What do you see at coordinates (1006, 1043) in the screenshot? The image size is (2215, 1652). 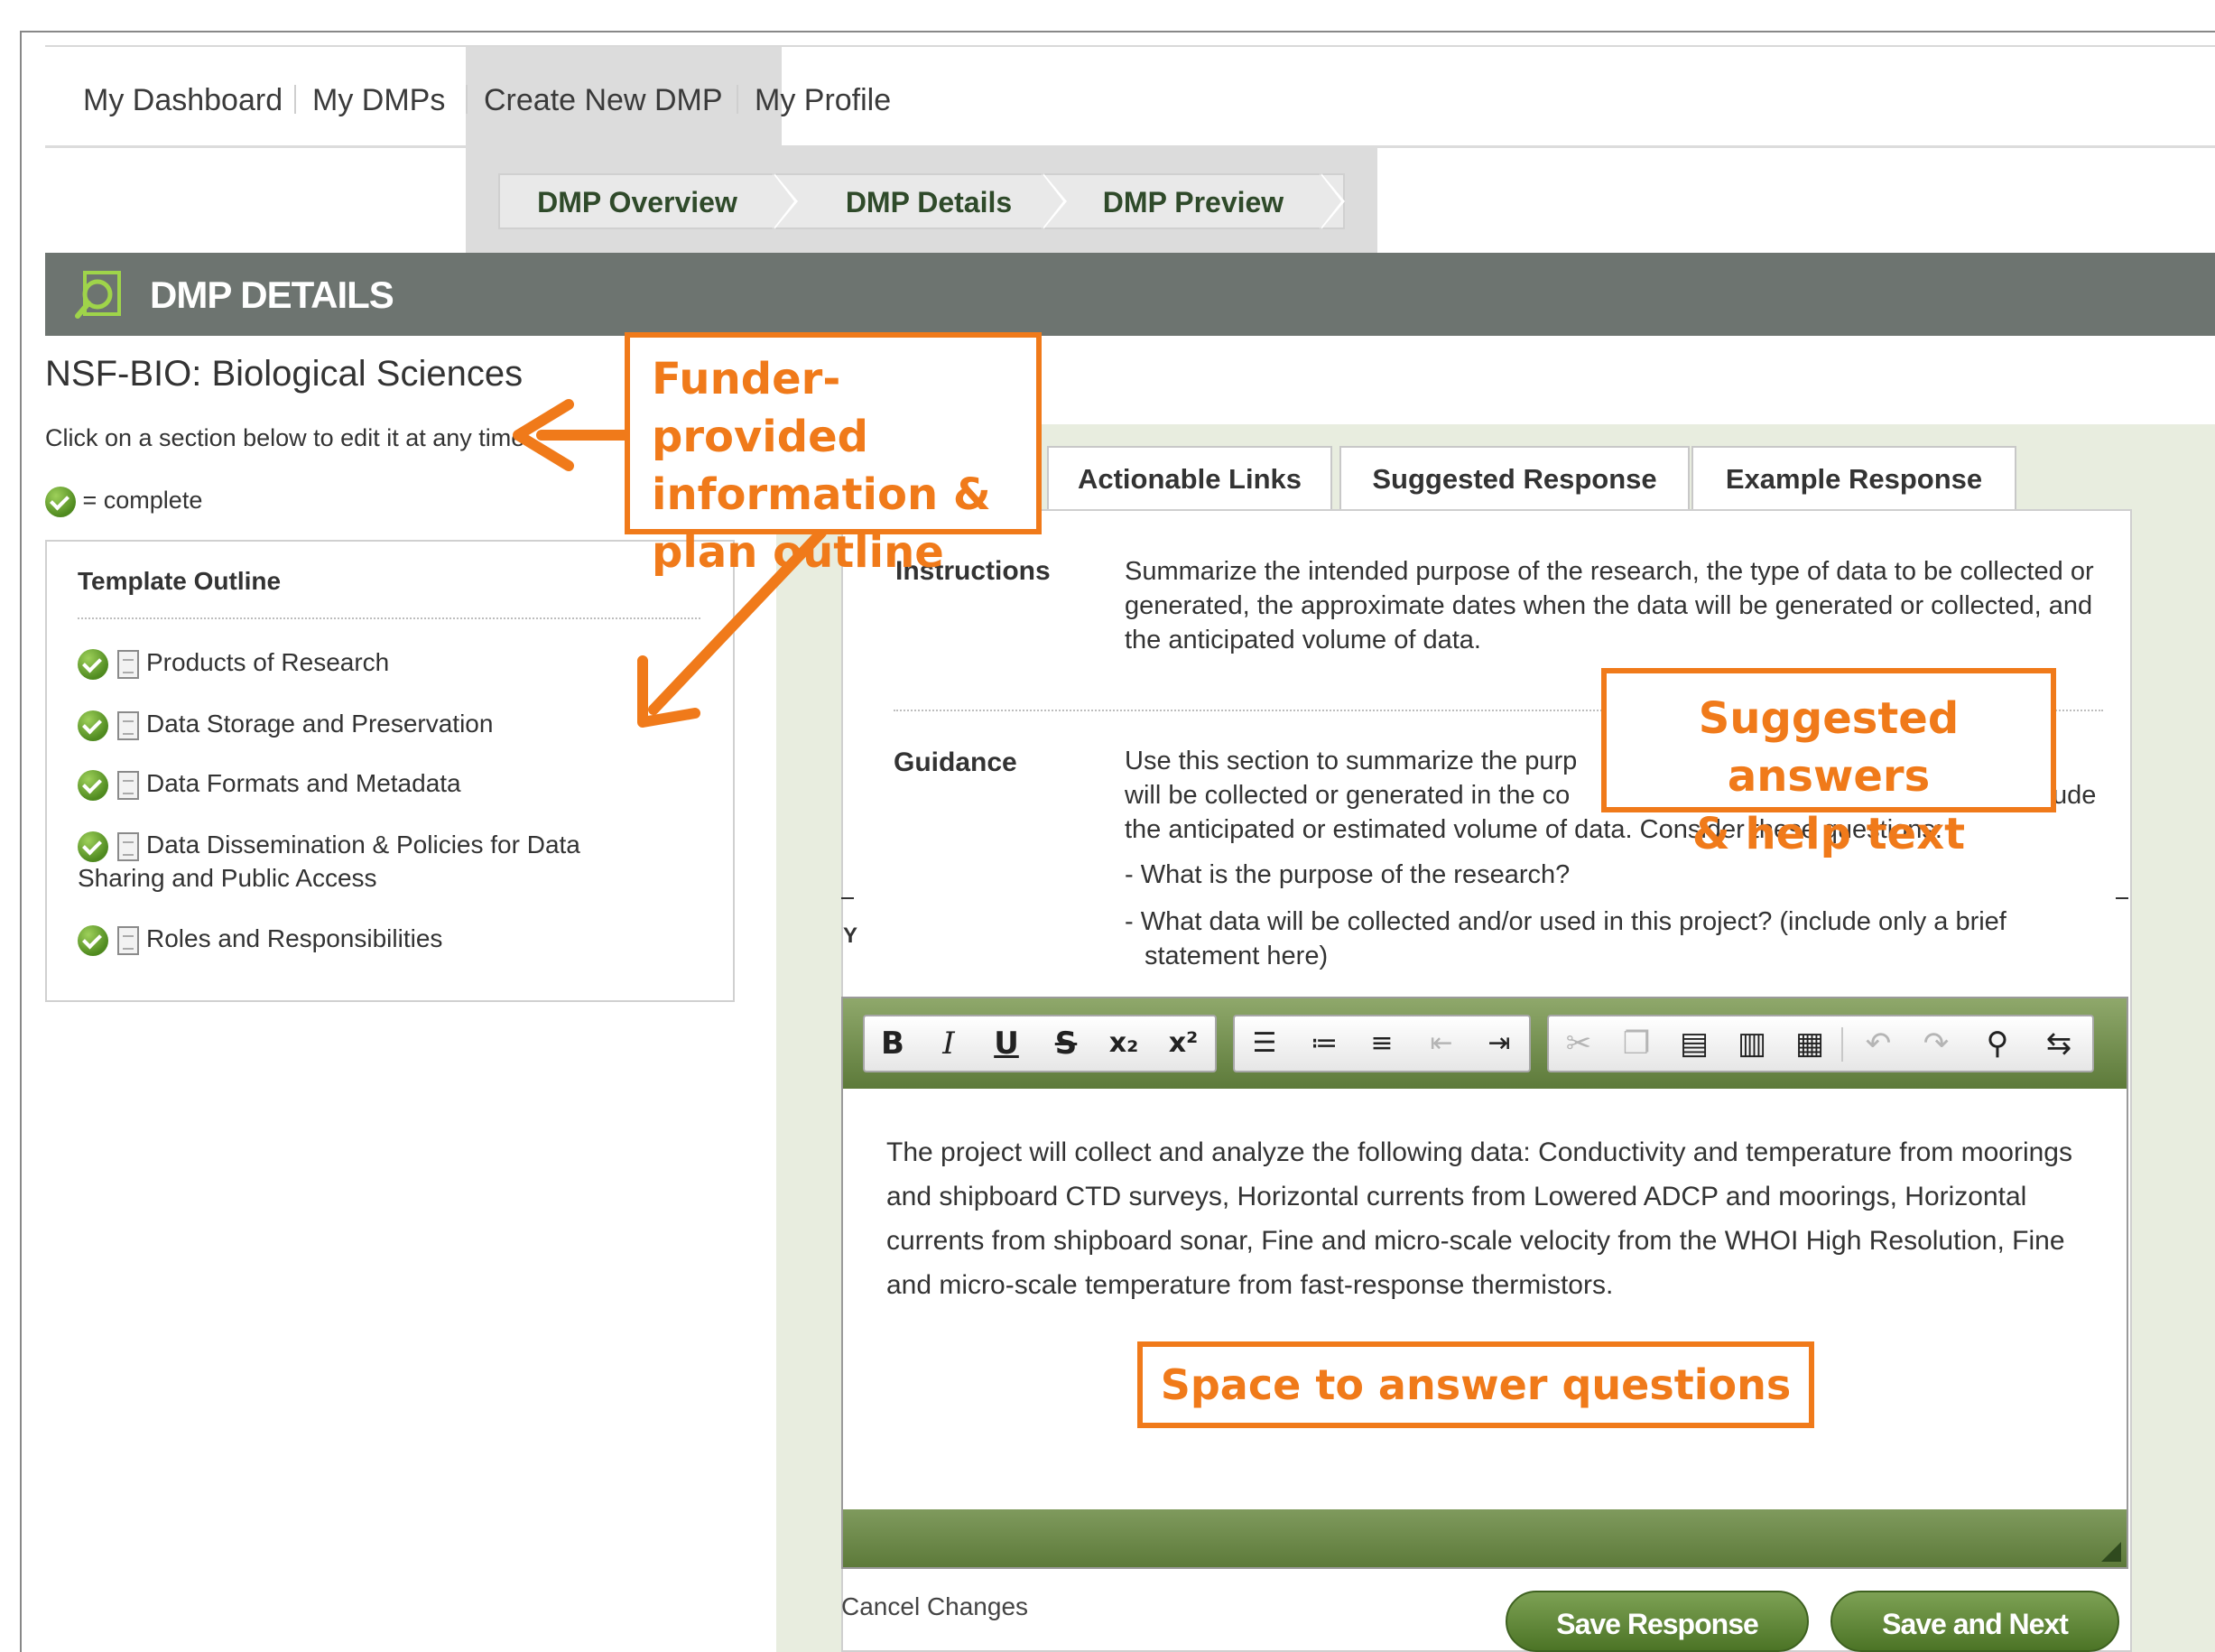 I see `underline-button: U` at bounding box center [1006, 1043].